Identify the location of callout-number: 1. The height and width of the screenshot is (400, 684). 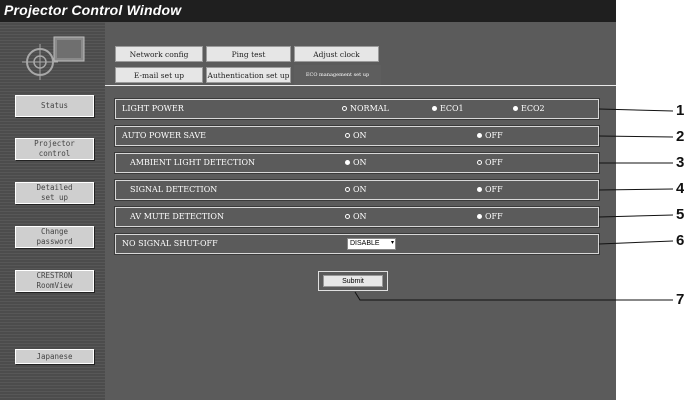
(680, 110).